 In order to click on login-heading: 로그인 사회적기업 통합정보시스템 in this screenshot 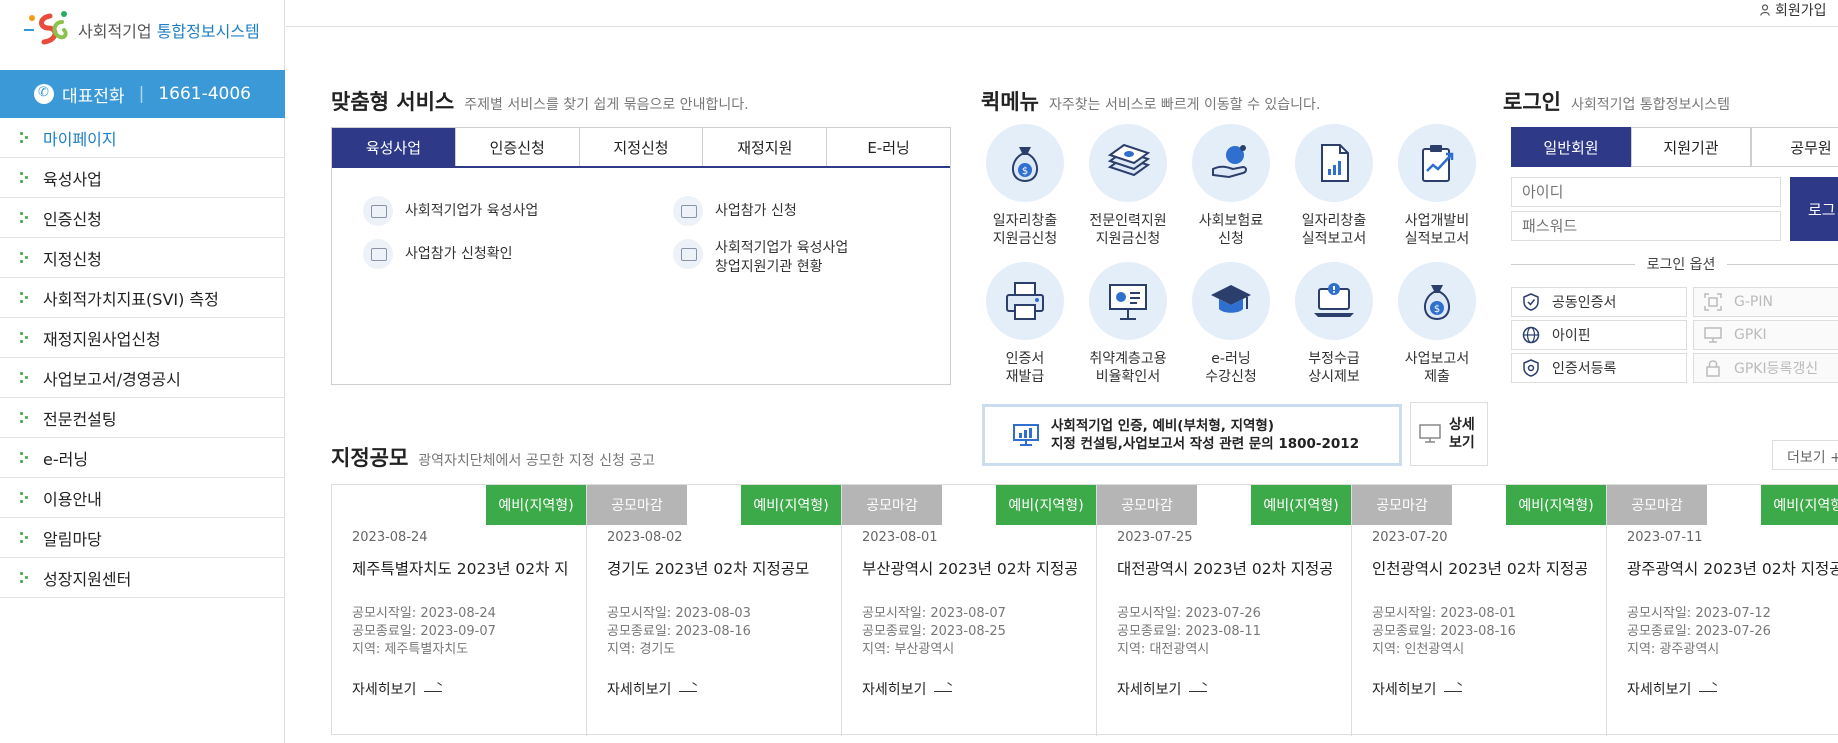, I will do `click(1616, 101)`.